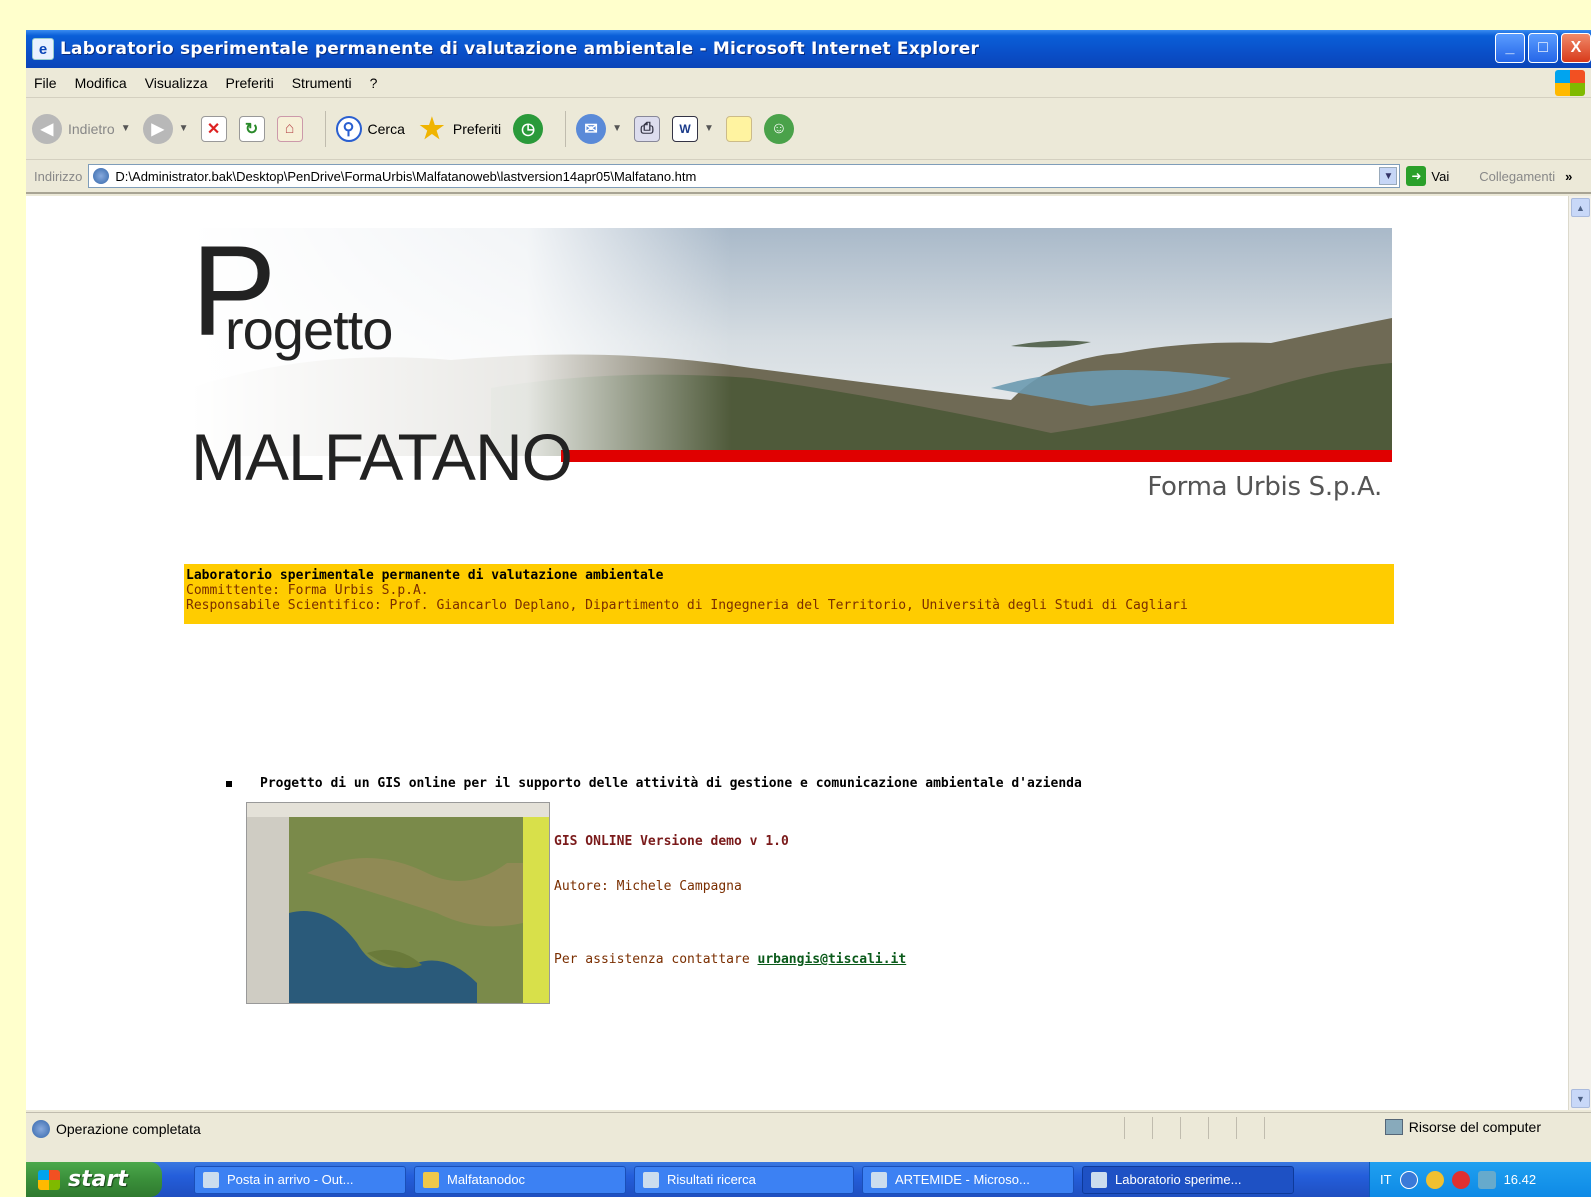 Image resolution: width=1591 pixels, height=1197 pixels. I want to click on messenger-button: ☺, so click(778, 128).